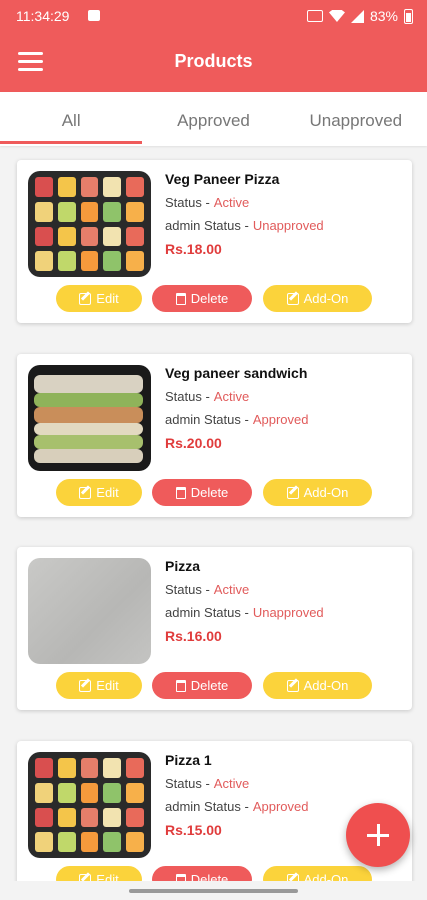 The image size is (427, 900). Describe the element at coordinates (356, 119) in the screenshot. I see `tab-unapproved: Unapproved` at that location.